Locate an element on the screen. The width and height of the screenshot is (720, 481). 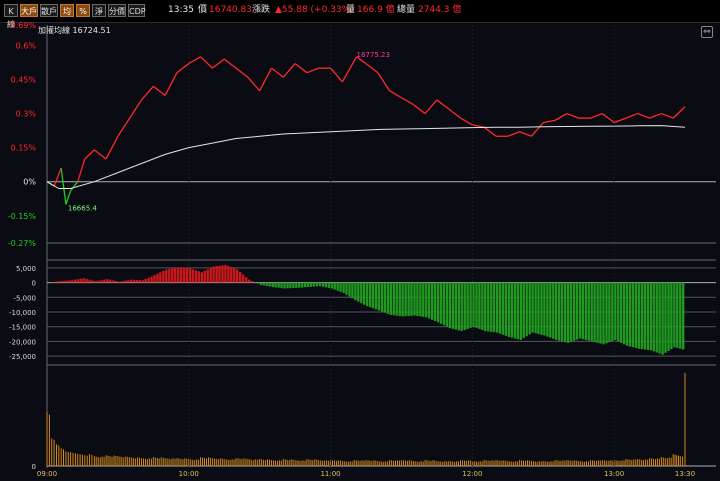
price-annotation-1: 16665.4 is located at coordinates (82, 208).